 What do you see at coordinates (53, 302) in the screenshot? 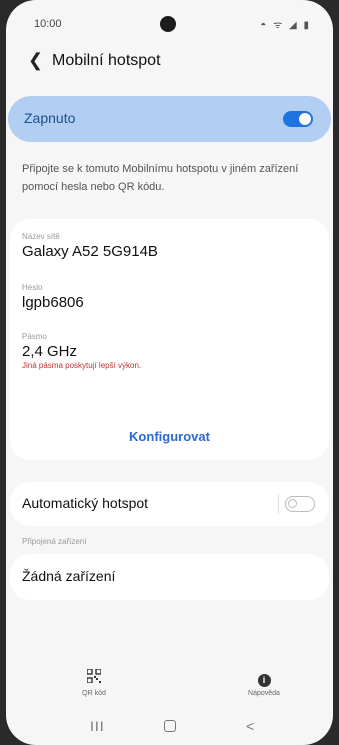
I see `password-value: lgpb6806` at bounding box center [53, 302].